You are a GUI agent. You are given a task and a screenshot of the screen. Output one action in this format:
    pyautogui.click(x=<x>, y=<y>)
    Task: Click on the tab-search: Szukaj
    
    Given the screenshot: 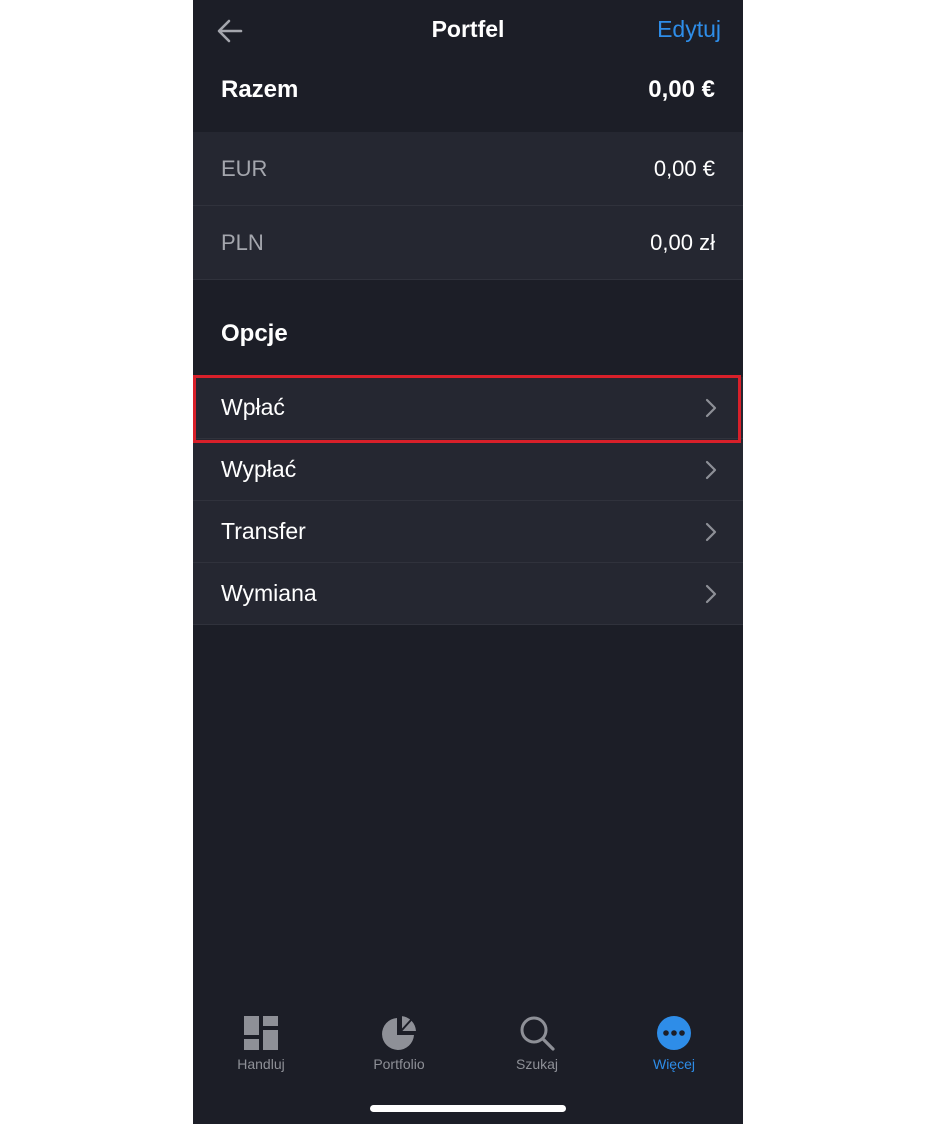 What is the action you would take?
    pyautogui.click(x=537, y=1049)
    